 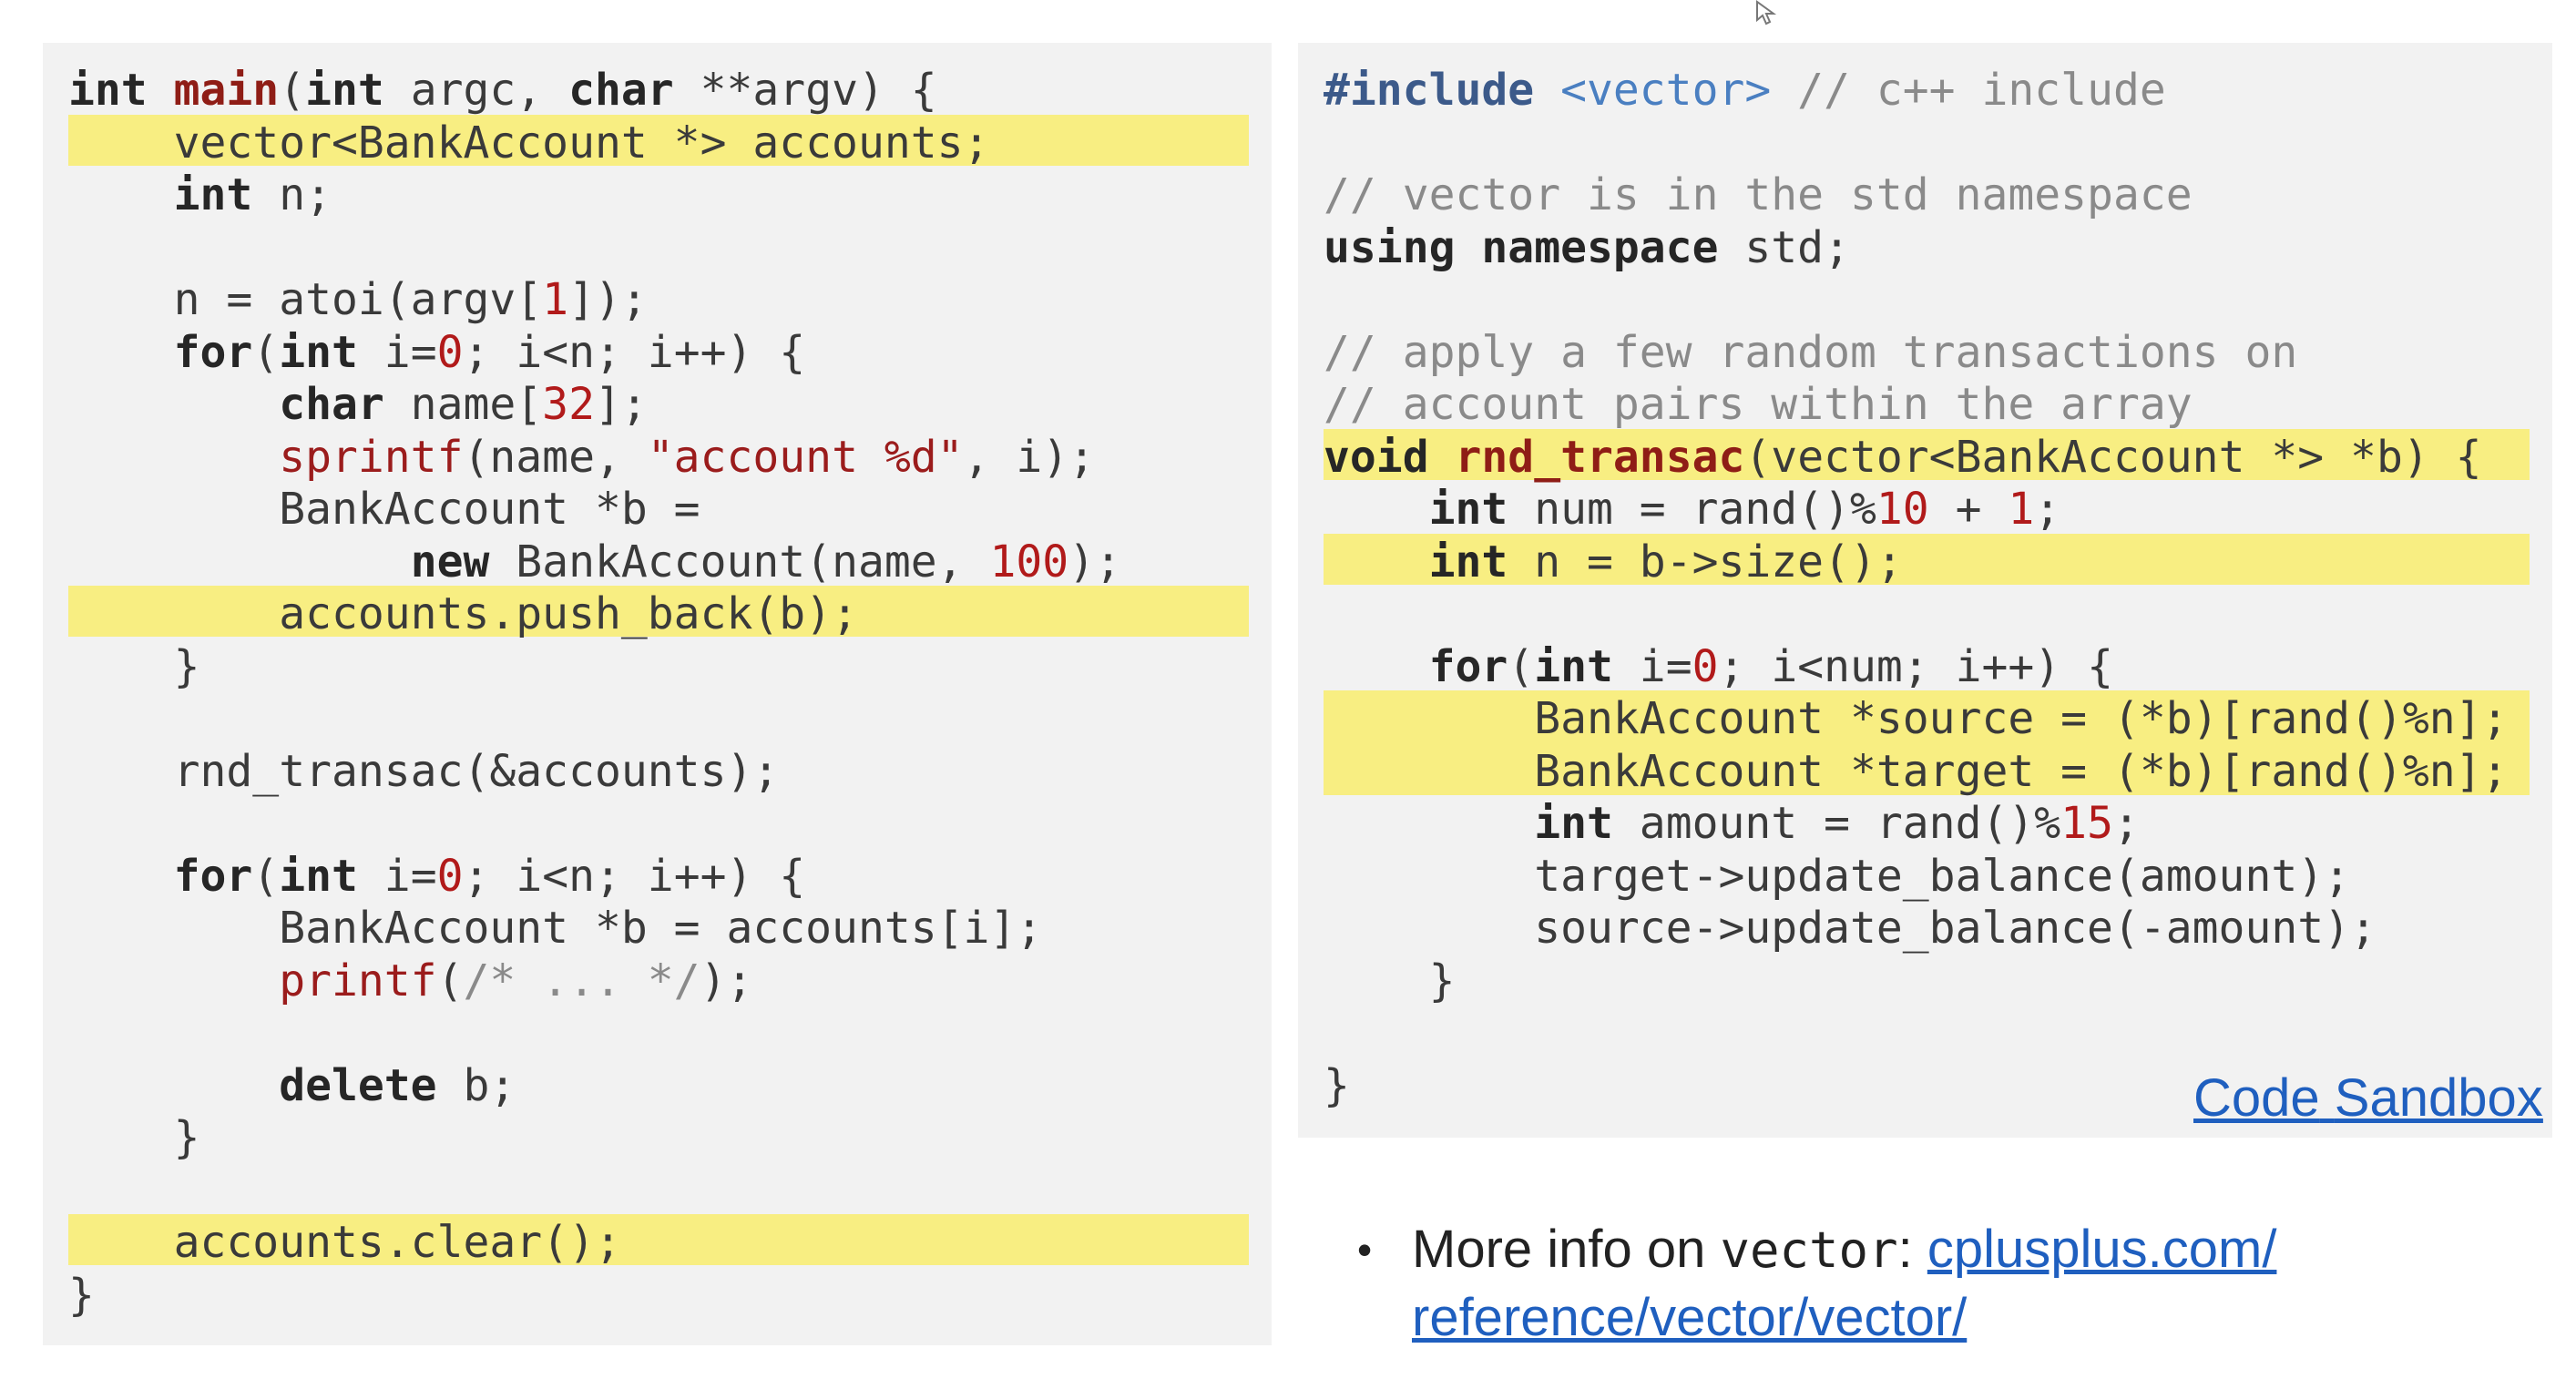 I want to click on code-token: n = b->size();, so click(x=1705, y=562).